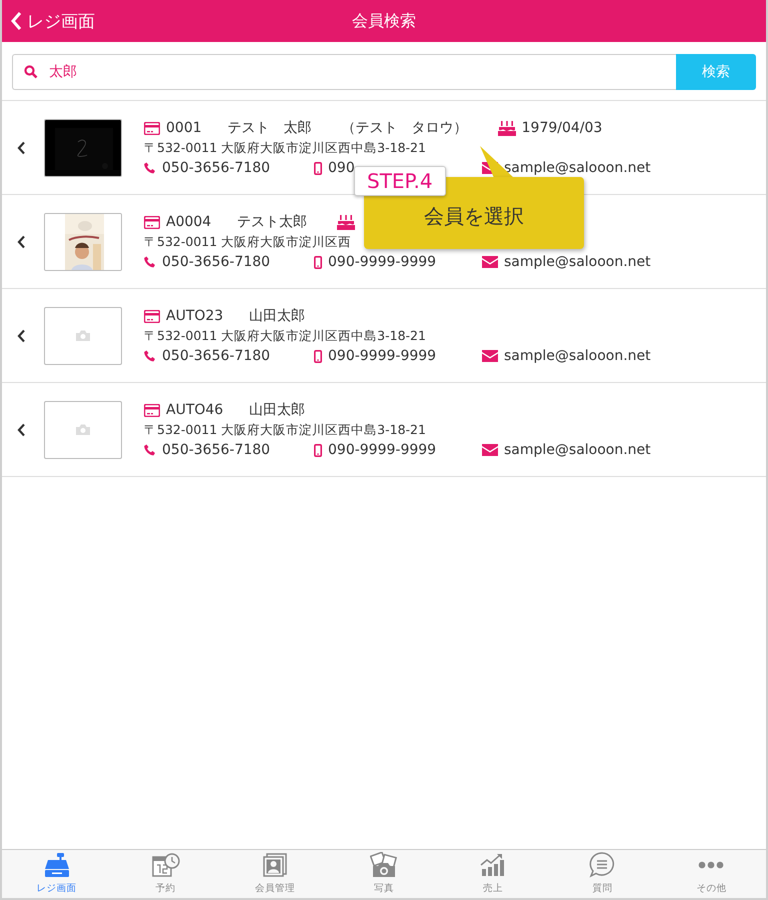 Image resolution: width=768 pixels, height=900 pixels. I want to click on cash-register-icon, so click(57, 865).